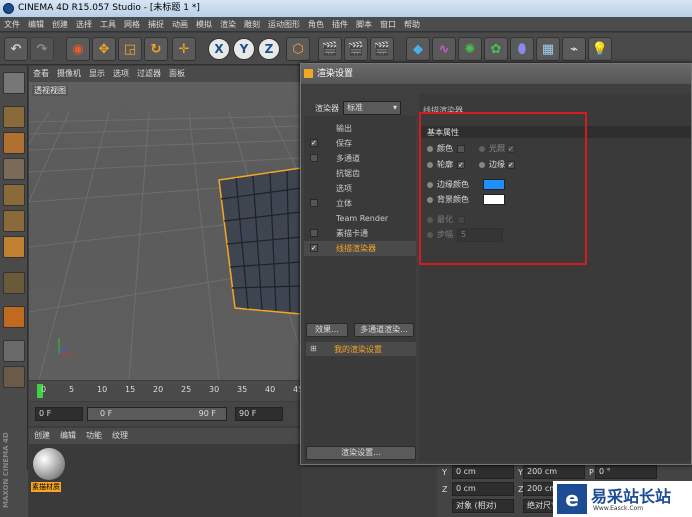 The height and width of the screenshot is (517, 692). What do you see at coordinates (430, 149) in the screenshot?
I see `color-animate-dot` at bounding box center [430, 149].